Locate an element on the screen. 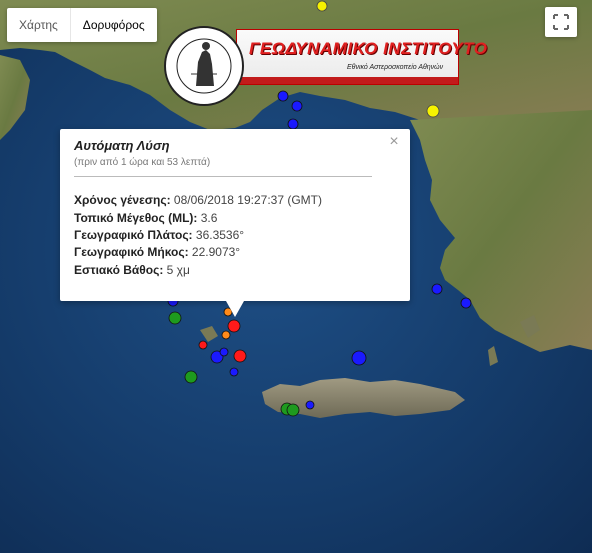 The image size is (592, 553). observatory-seal-icon is located at coordinates (204, 66).